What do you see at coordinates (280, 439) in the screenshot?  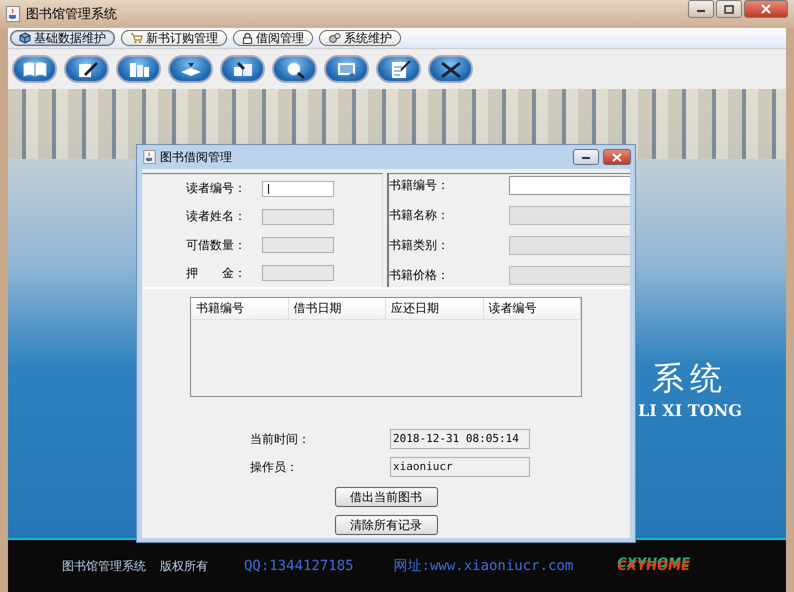 I see `field-label: 当前时间：` at bounding box center [280, 439].